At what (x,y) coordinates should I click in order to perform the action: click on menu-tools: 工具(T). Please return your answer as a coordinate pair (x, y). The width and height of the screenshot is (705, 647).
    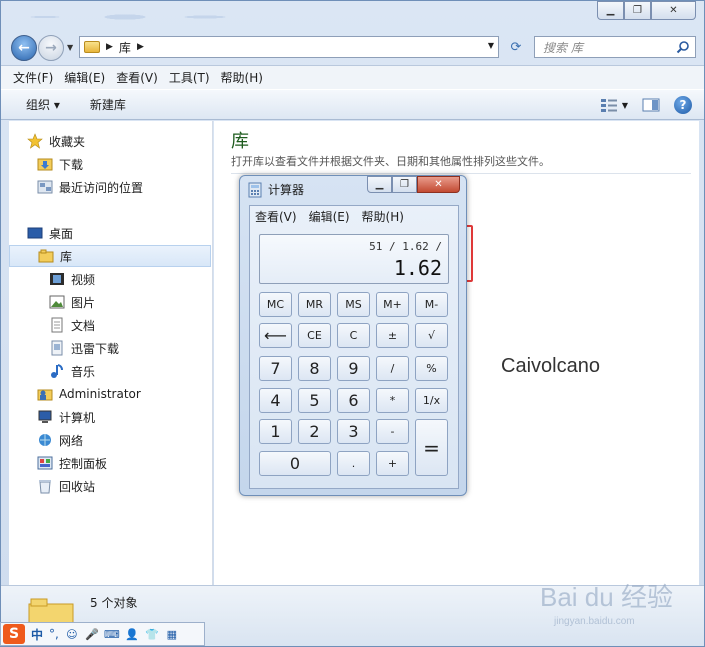
    Looking at the image, I should click on (189, 77).